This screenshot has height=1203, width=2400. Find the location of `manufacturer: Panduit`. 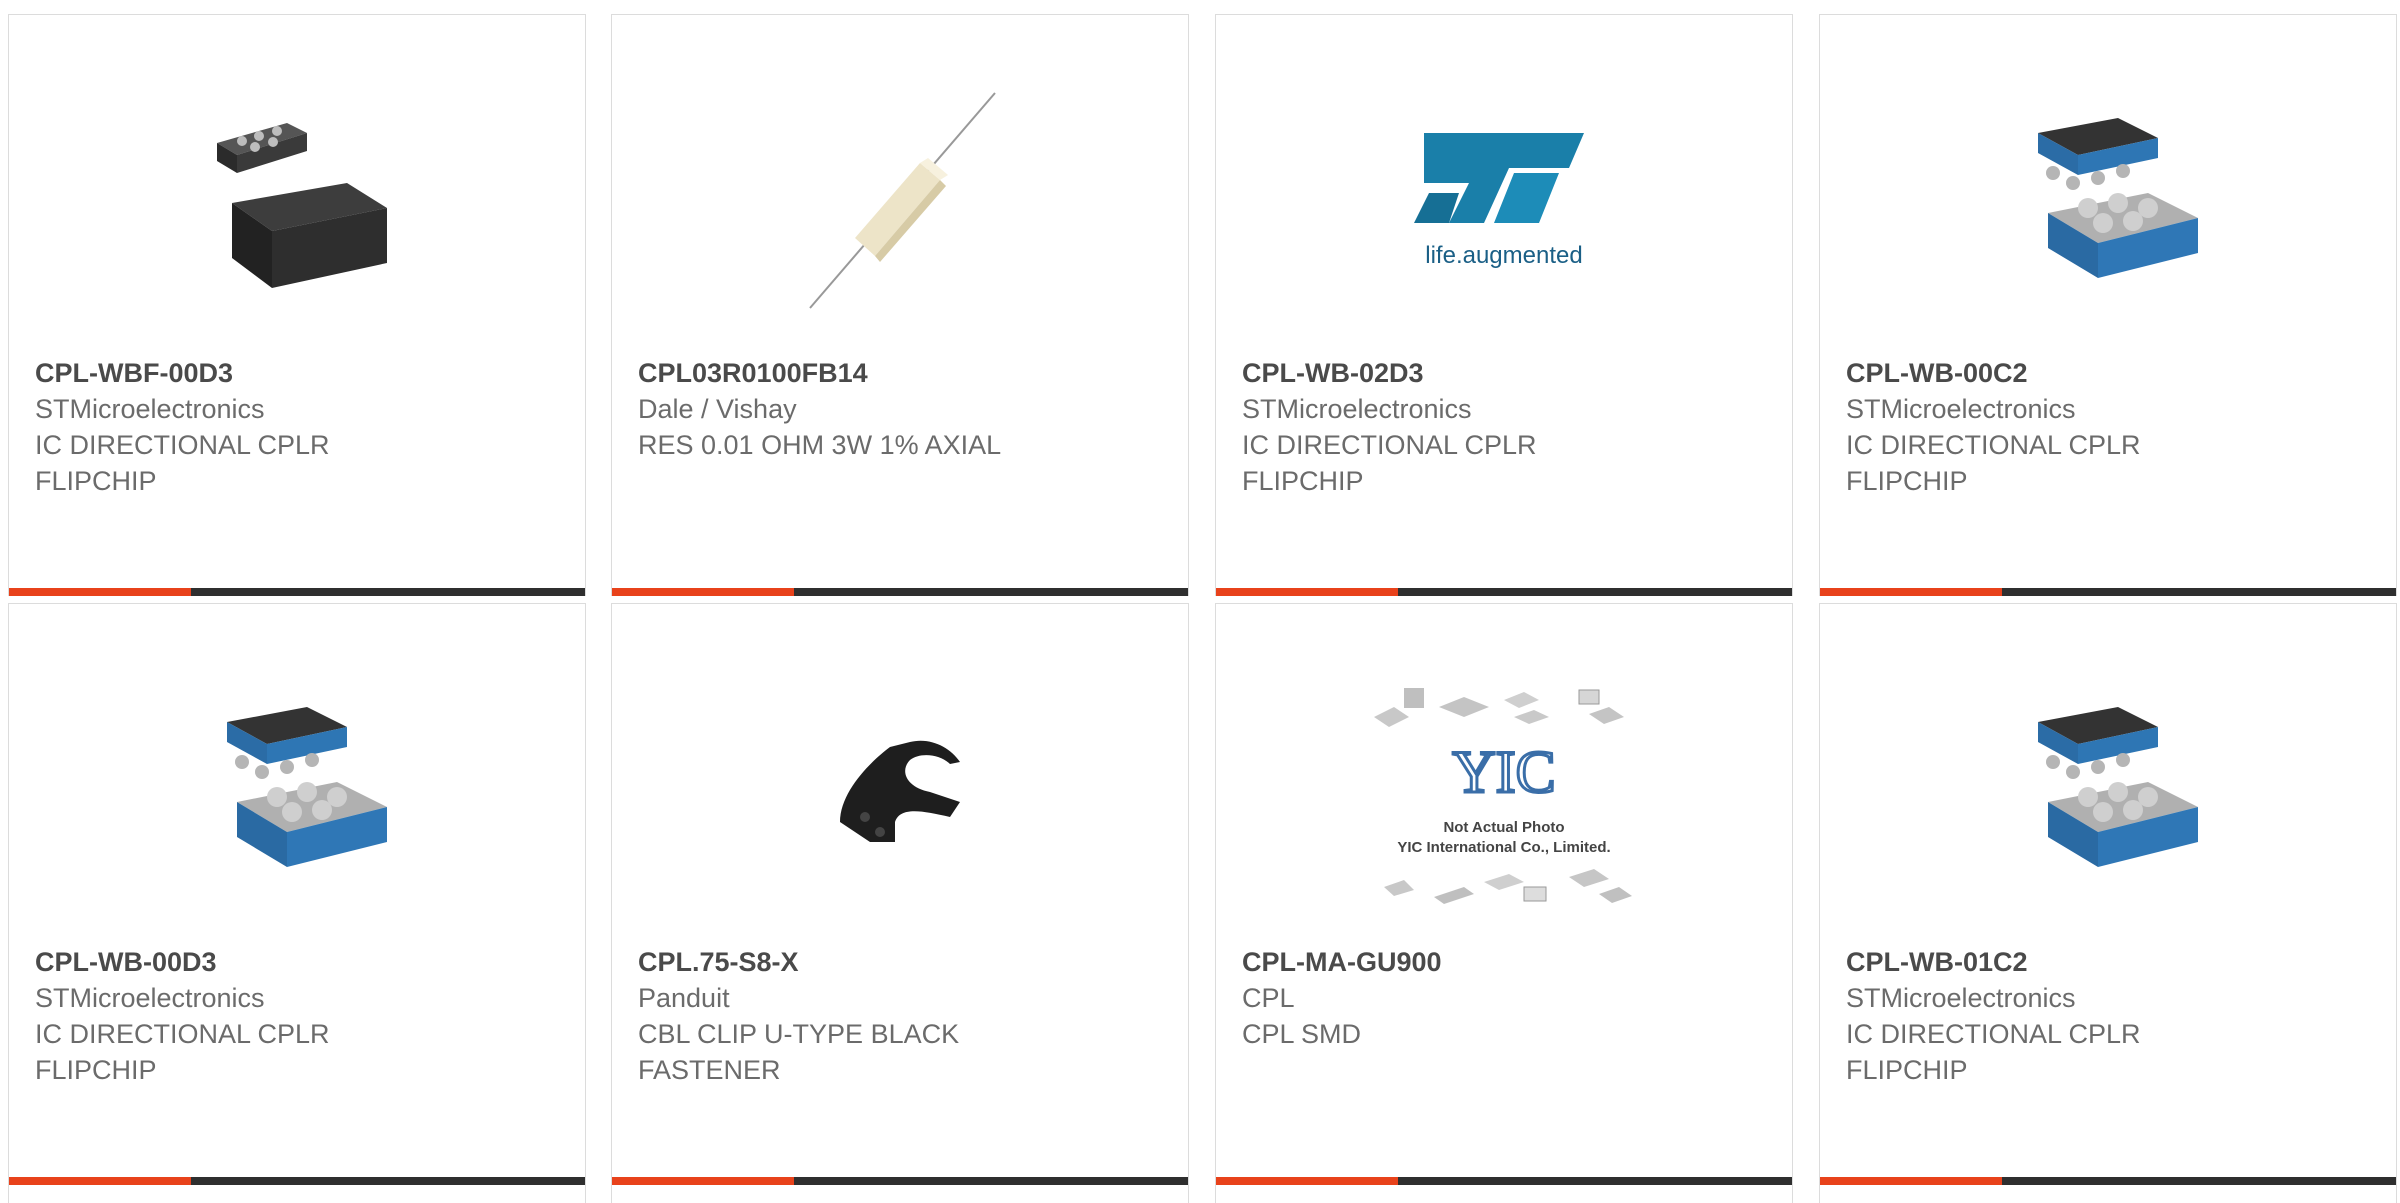

manufacturer: Panduit is located at coordinates (684, 998).